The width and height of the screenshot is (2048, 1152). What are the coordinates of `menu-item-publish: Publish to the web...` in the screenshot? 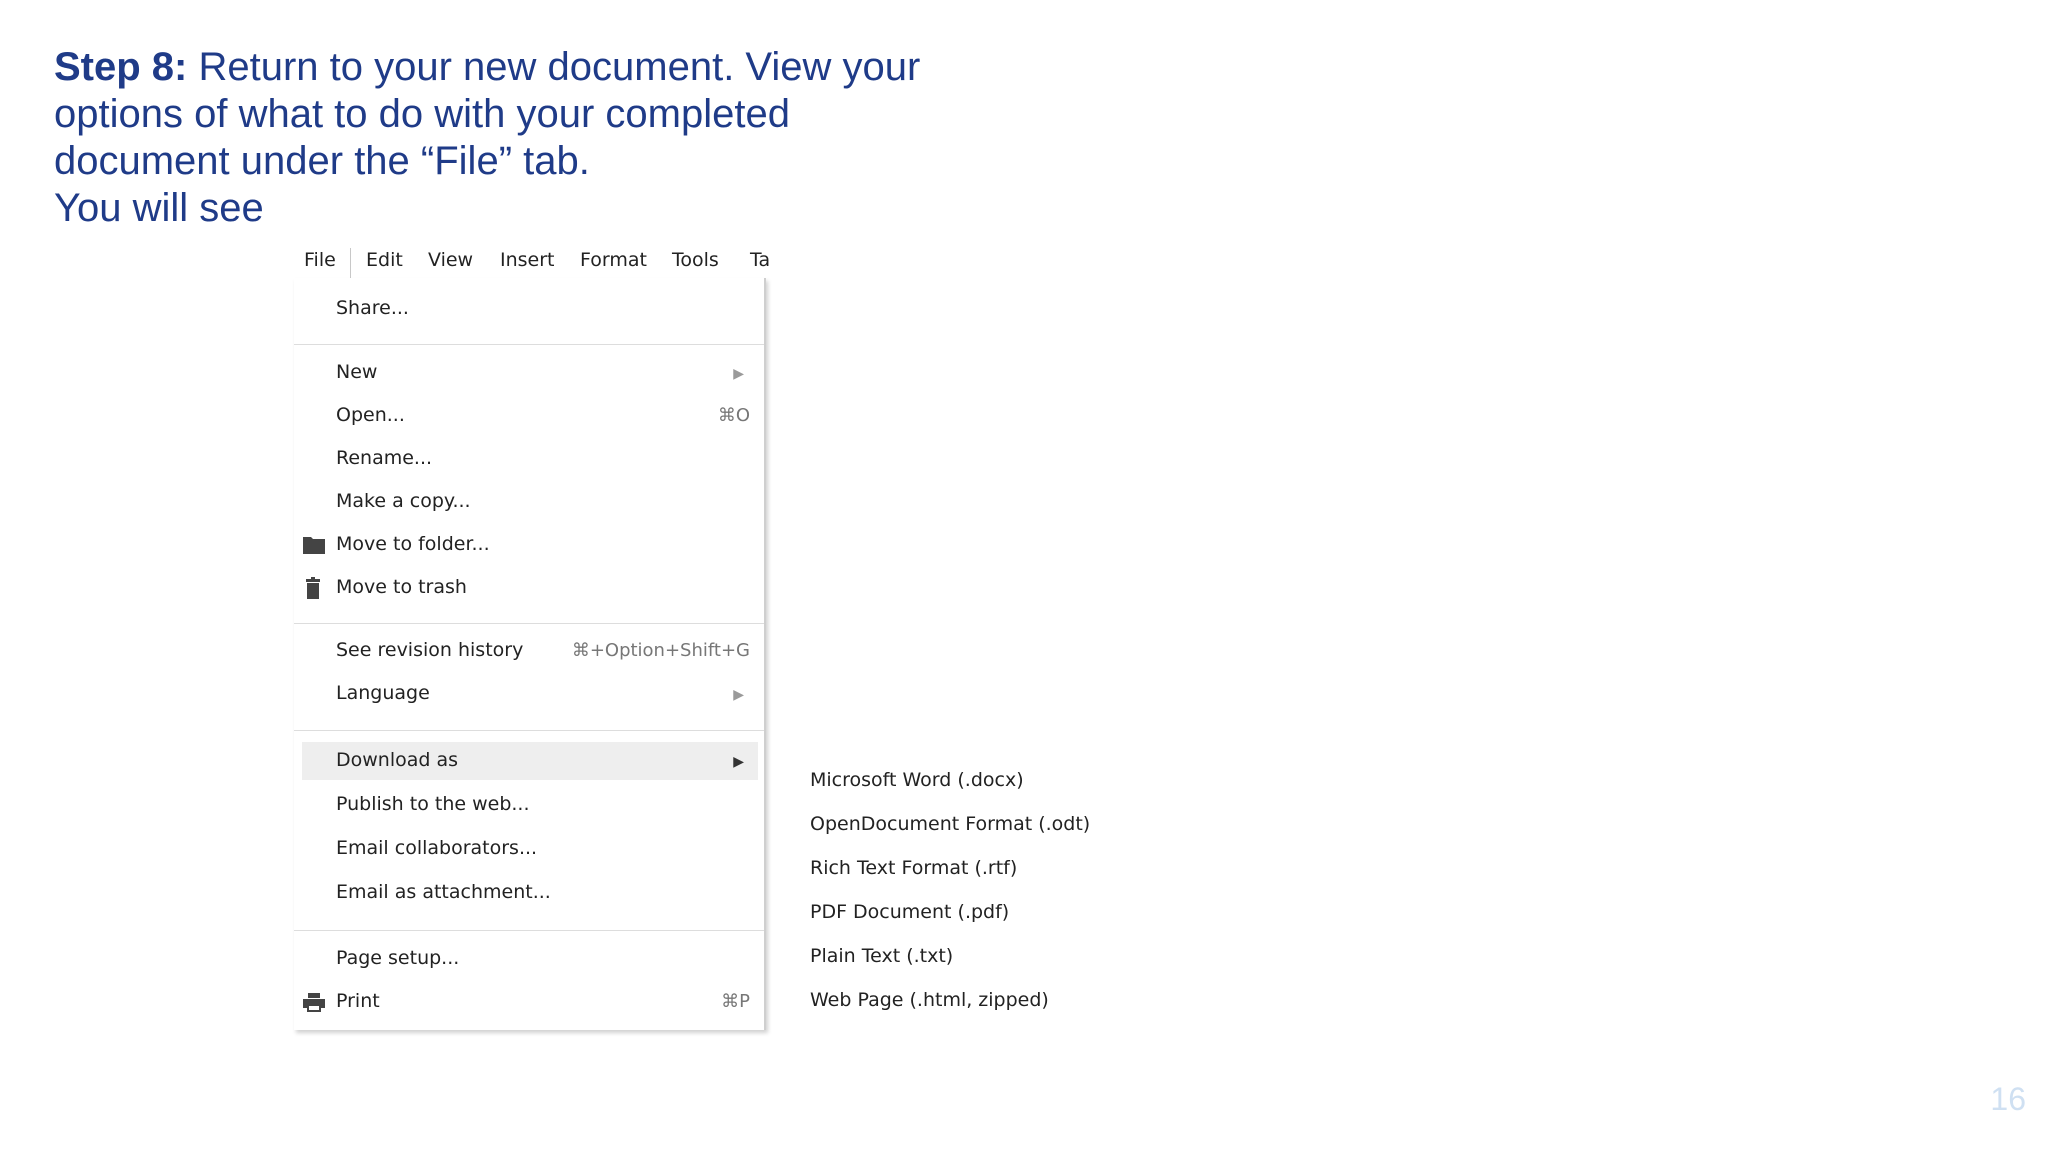 It's located at (530, 805).